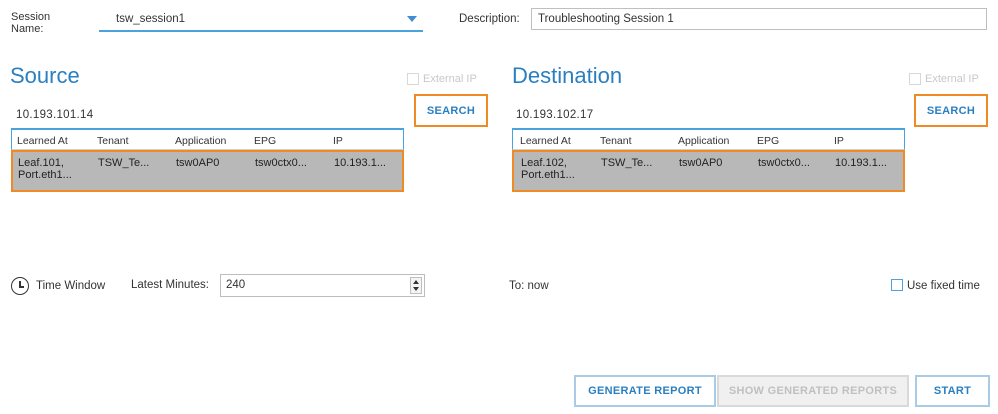 The image size is (998, 414). I want to click on source-search-button: SEARCH, so click(451, 110).